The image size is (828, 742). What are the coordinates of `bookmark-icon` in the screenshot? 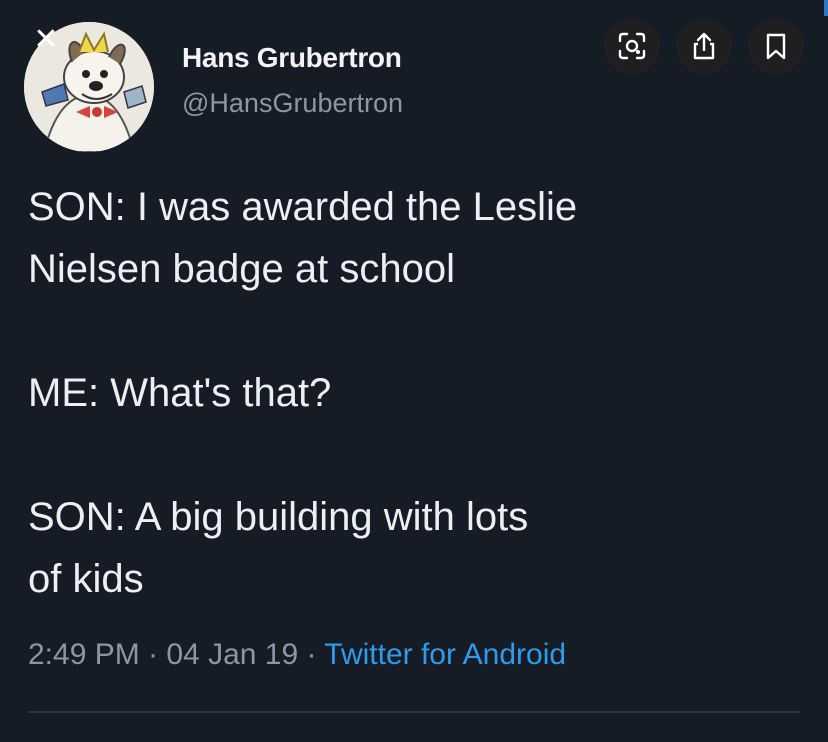 It's located at (776, 46).